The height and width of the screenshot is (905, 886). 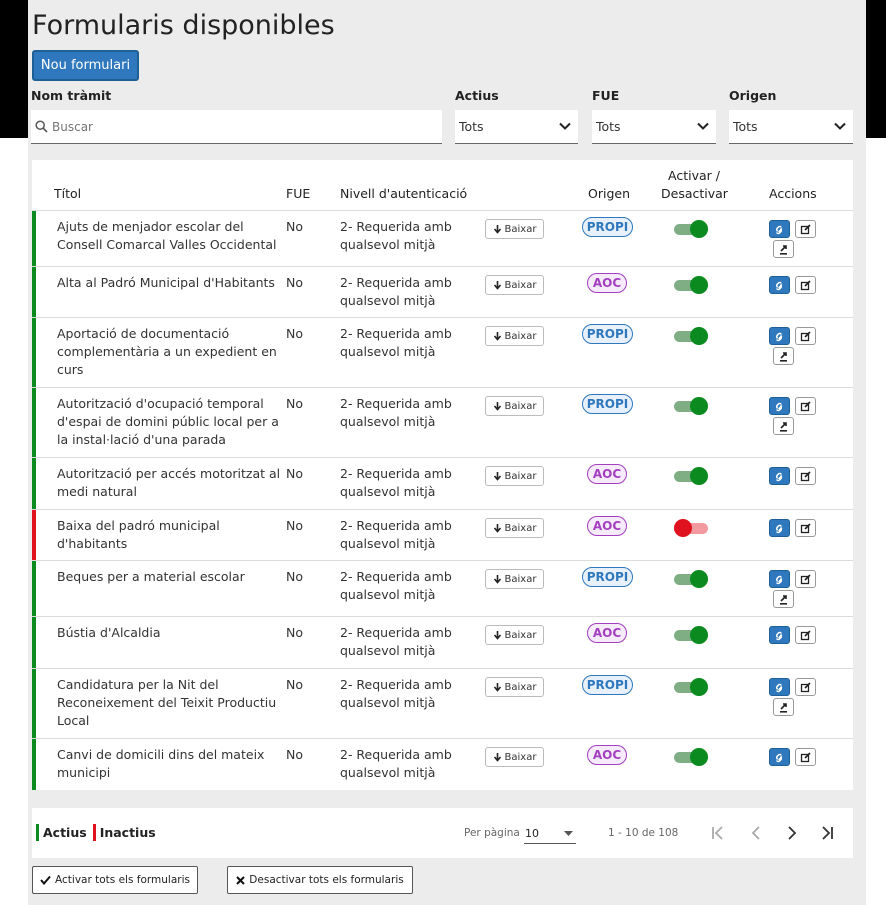 What do you see at coordinates (745, 126) in the screenshot?
I see `origen-select-value: Tots` at bounding box center [745, 126].